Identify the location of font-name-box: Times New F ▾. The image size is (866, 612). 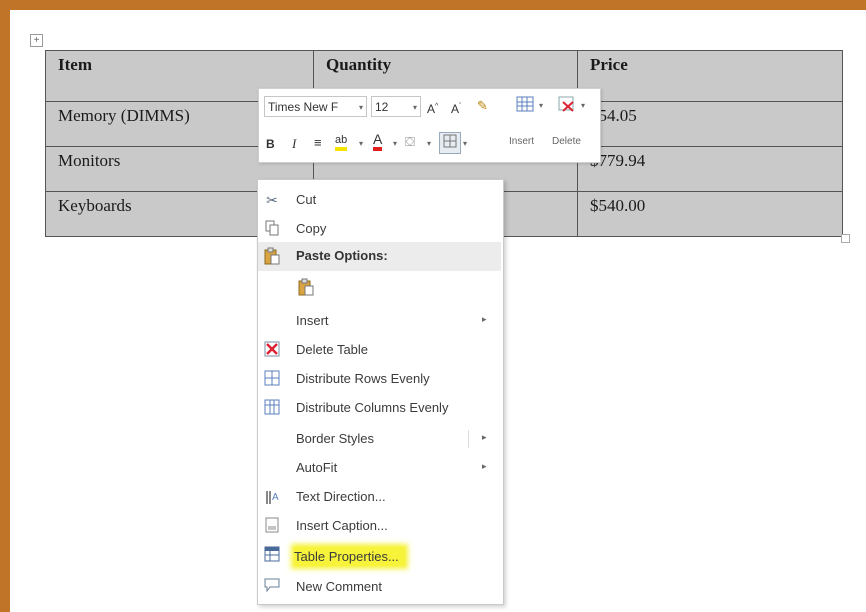
(315, 106).